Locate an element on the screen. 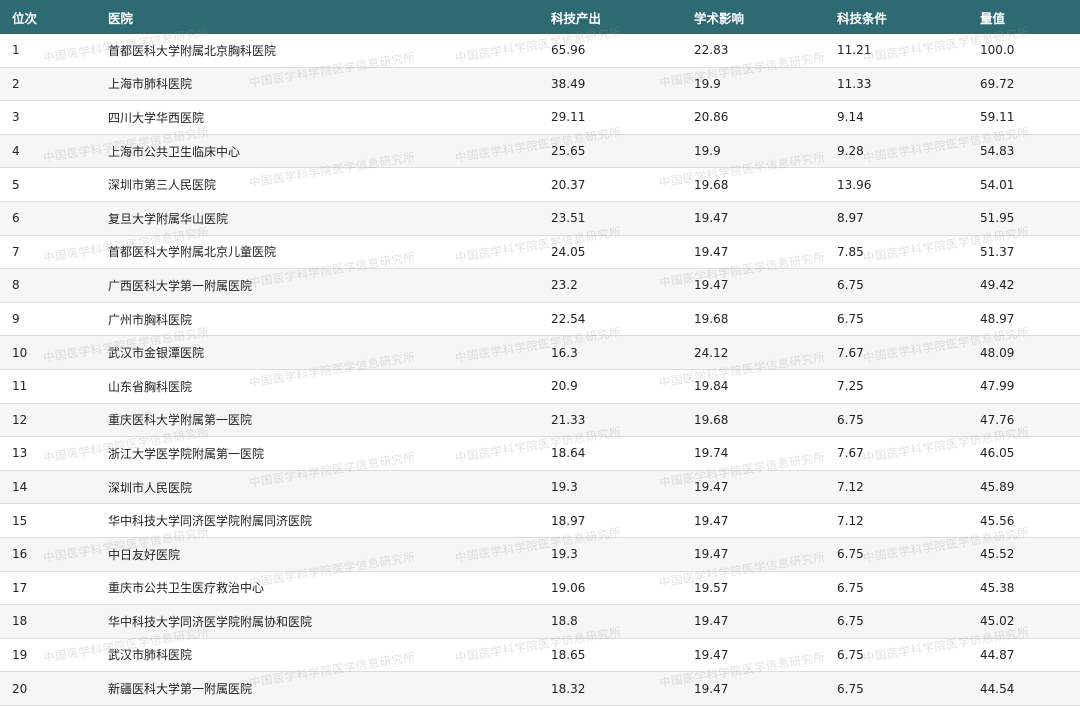 The height and width of the screenshot is (706, 1080). table-row: 20 新疆医科大学第一附属医院 18.32 19.47 6.75 44.54 is located at coordinates (540, 688).